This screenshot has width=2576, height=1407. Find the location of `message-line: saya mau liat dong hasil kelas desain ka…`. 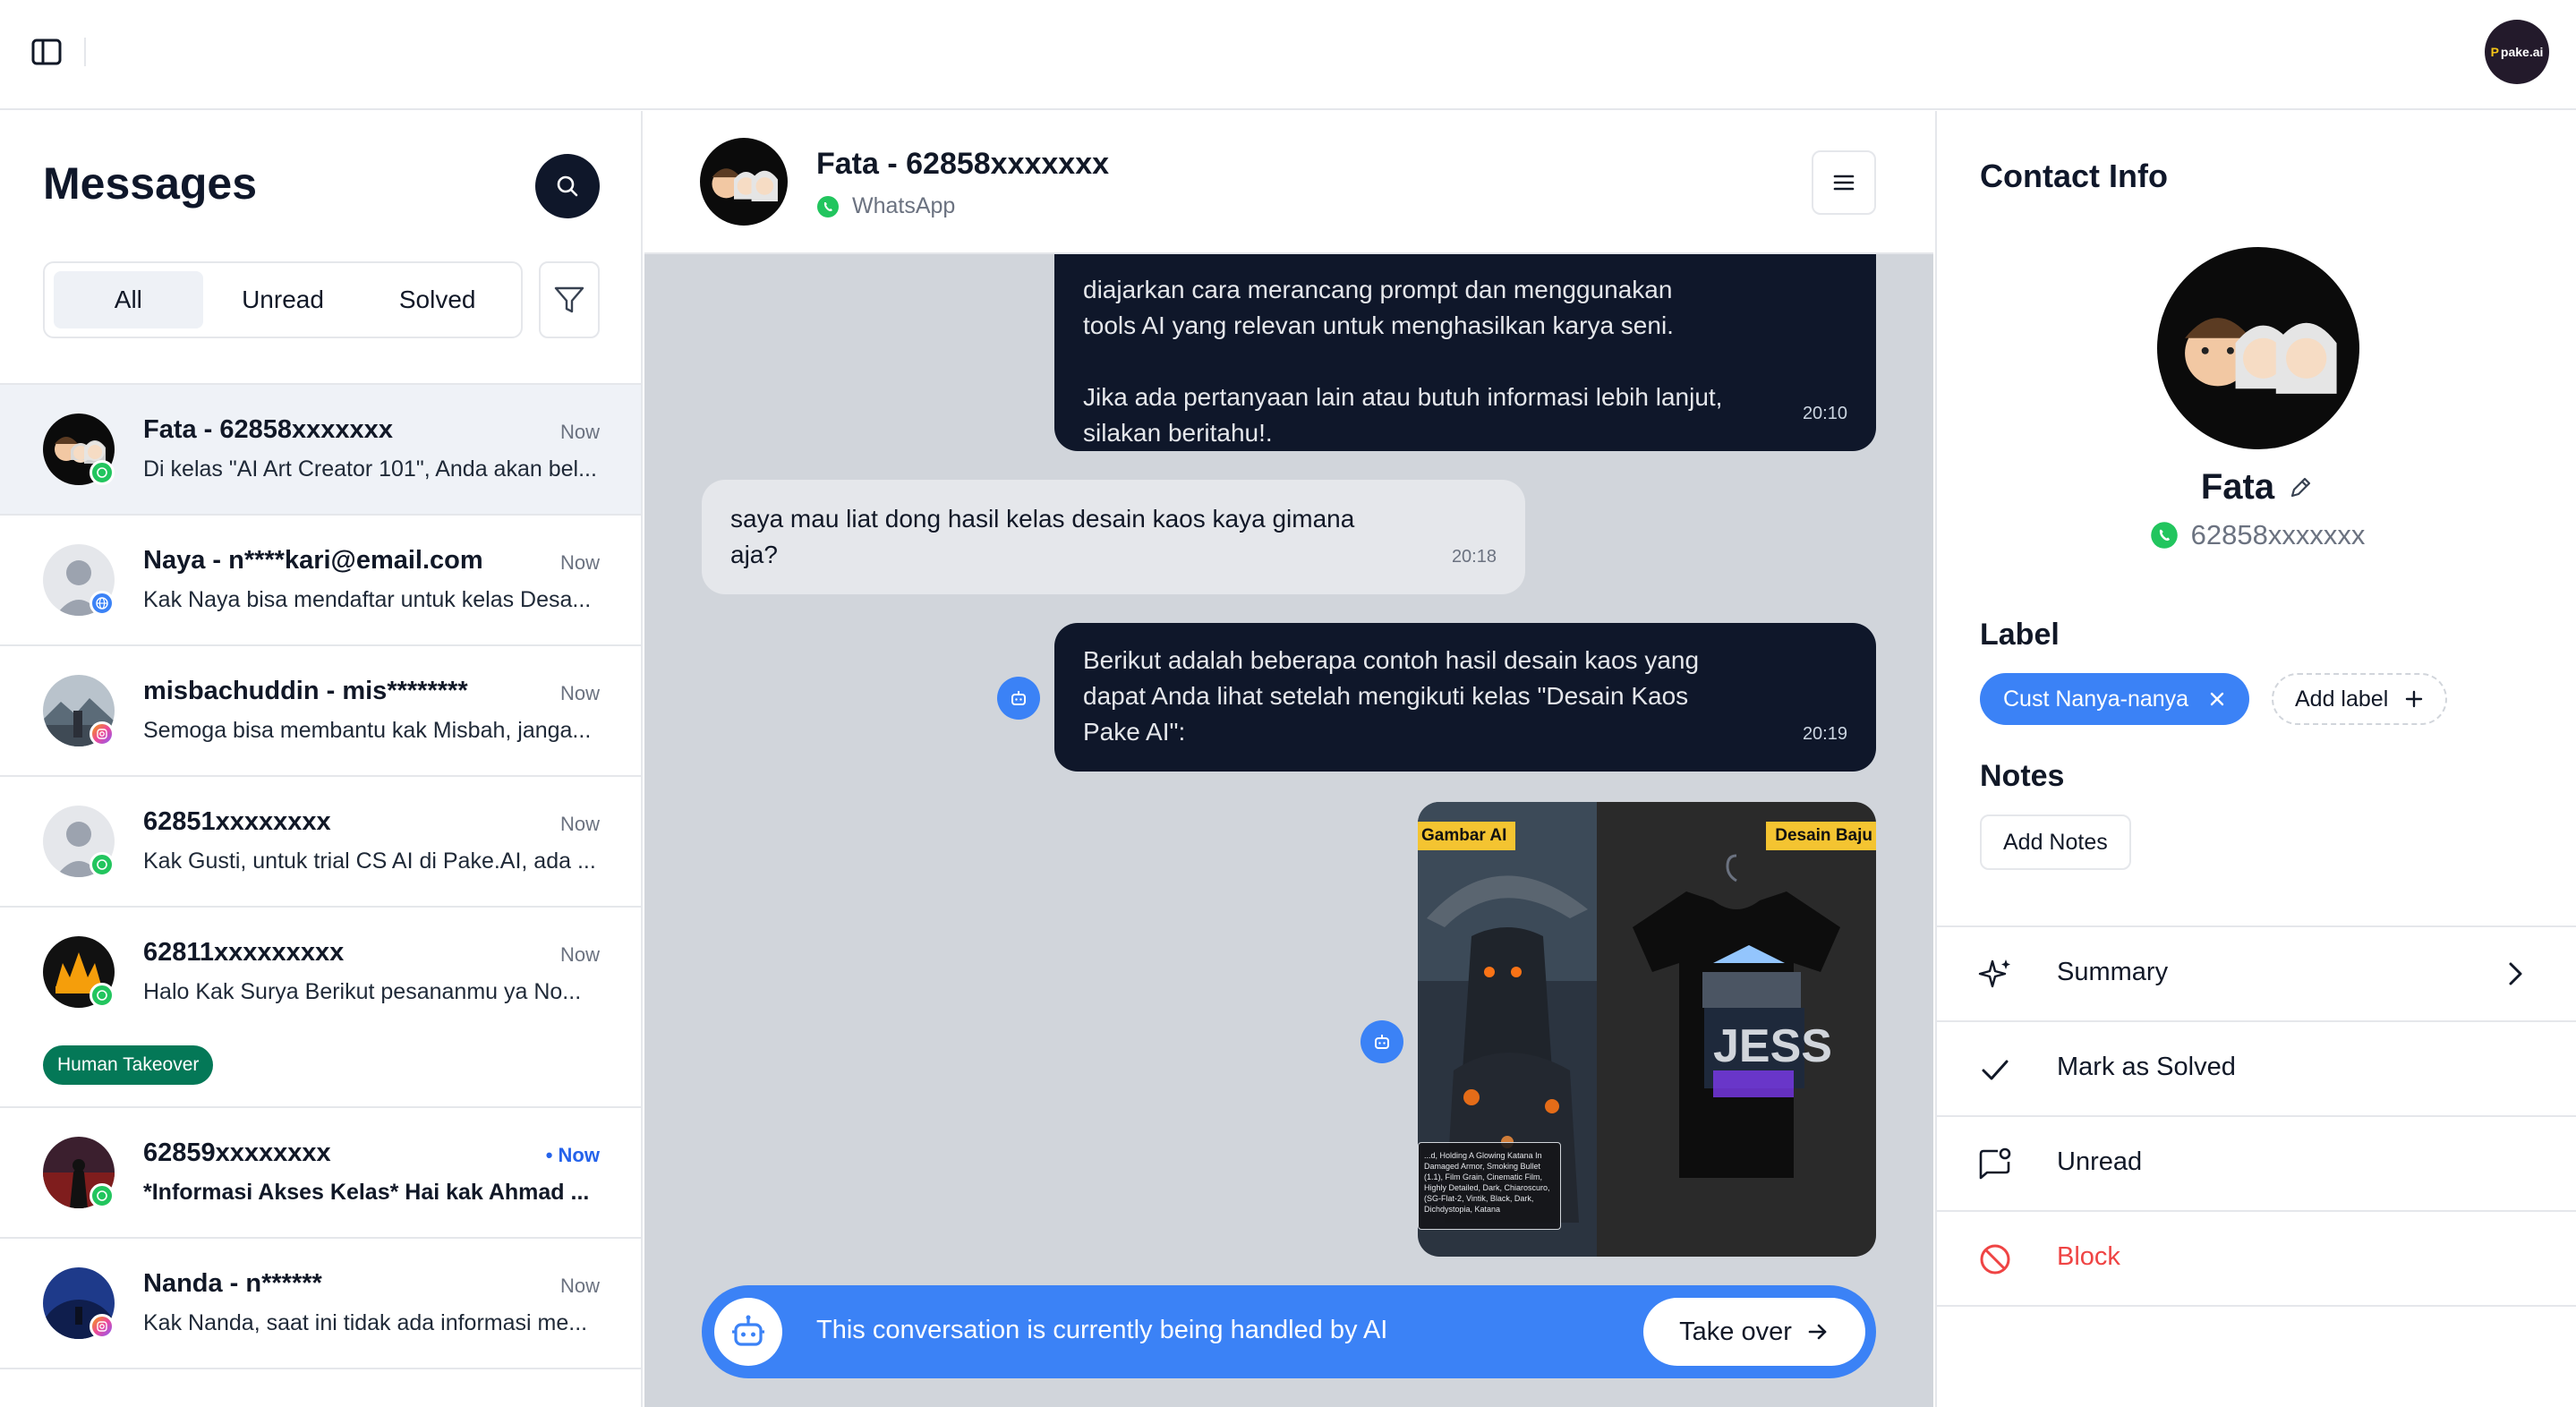

message-line: saya mau liat dong hasil kelas desain ka… is located at coordinates (1042, 519).